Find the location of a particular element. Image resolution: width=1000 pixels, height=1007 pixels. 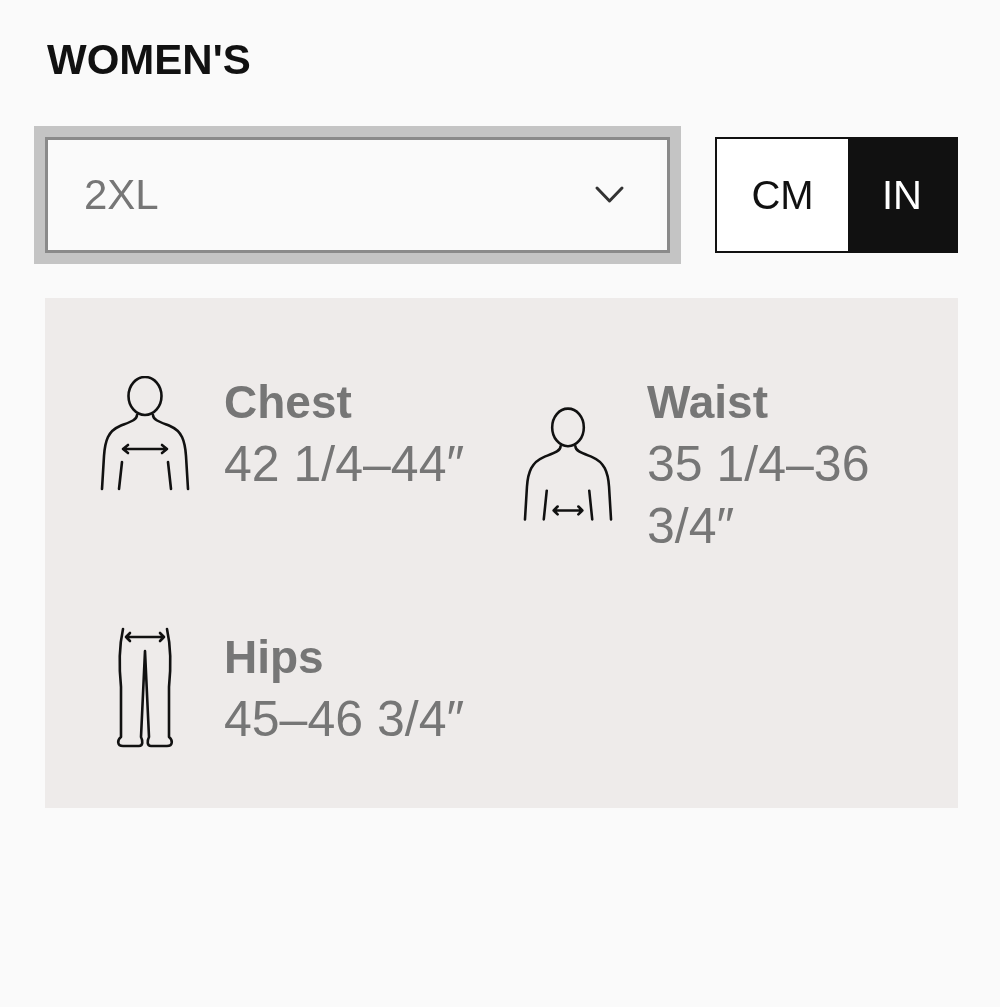

chest-measure-icon is located at coordinates (145, 433).